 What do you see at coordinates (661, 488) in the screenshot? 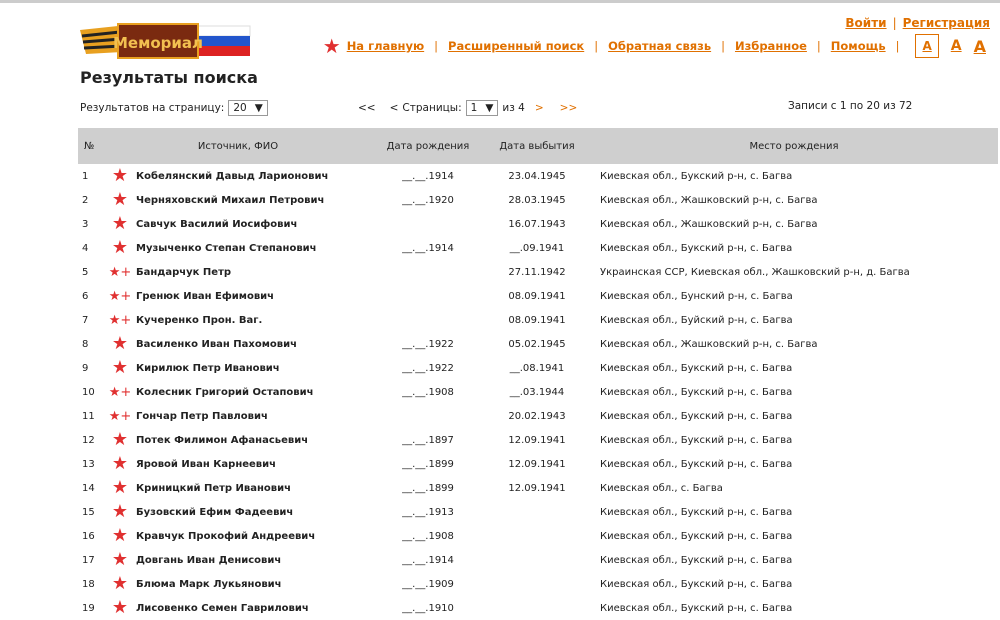
I see `birth-place: Киевская обл., с. Багва` at bounding box center [661, 488].